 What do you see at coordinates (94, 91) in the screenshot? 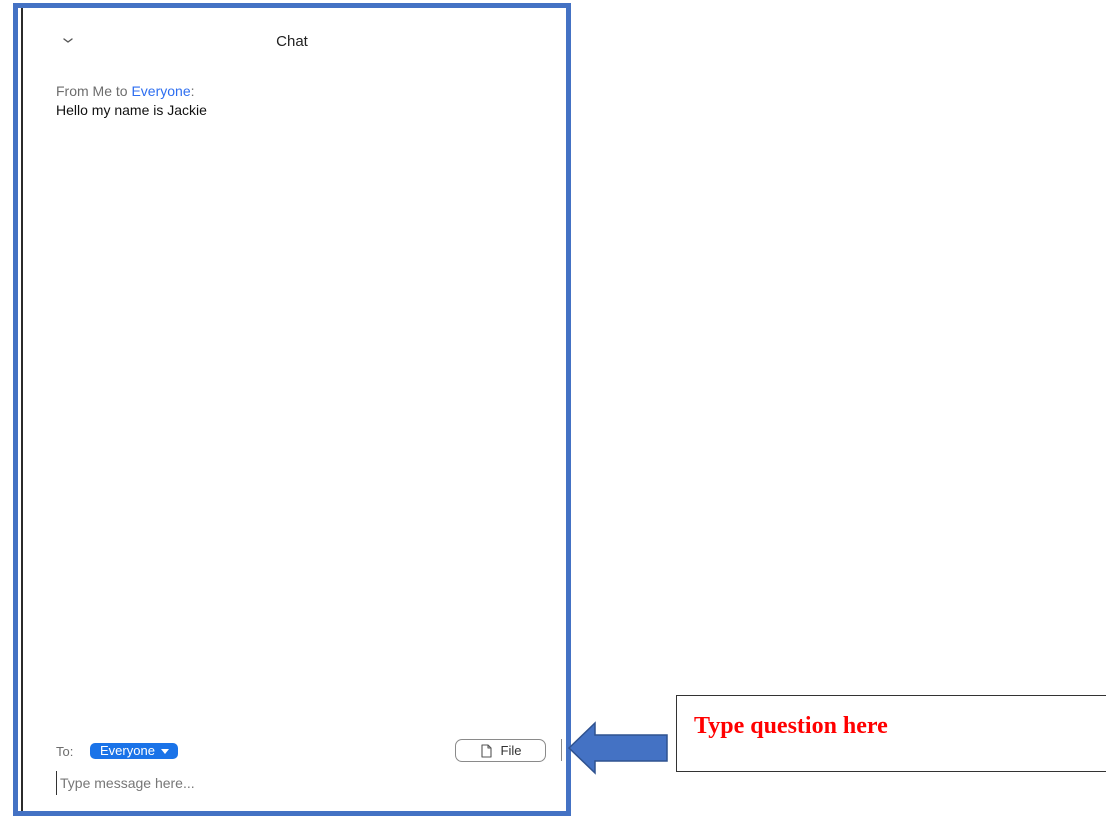
I see `message-sender: From Me to` at bounding box center [94, 91].